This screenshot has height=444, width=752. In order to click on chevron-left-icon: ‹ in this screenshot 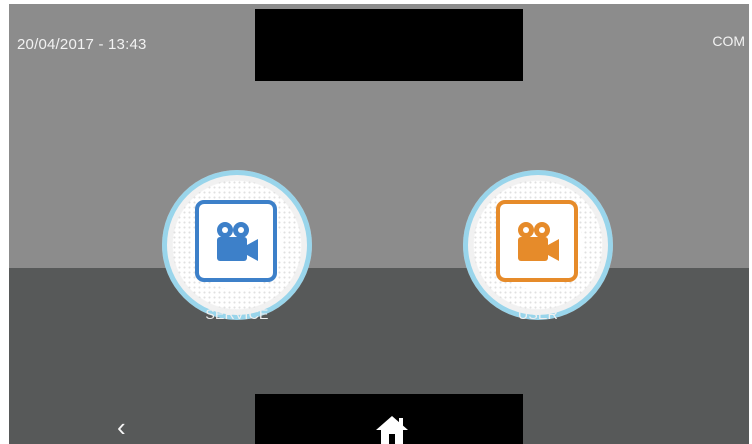, I will do `click(121, 427)`.